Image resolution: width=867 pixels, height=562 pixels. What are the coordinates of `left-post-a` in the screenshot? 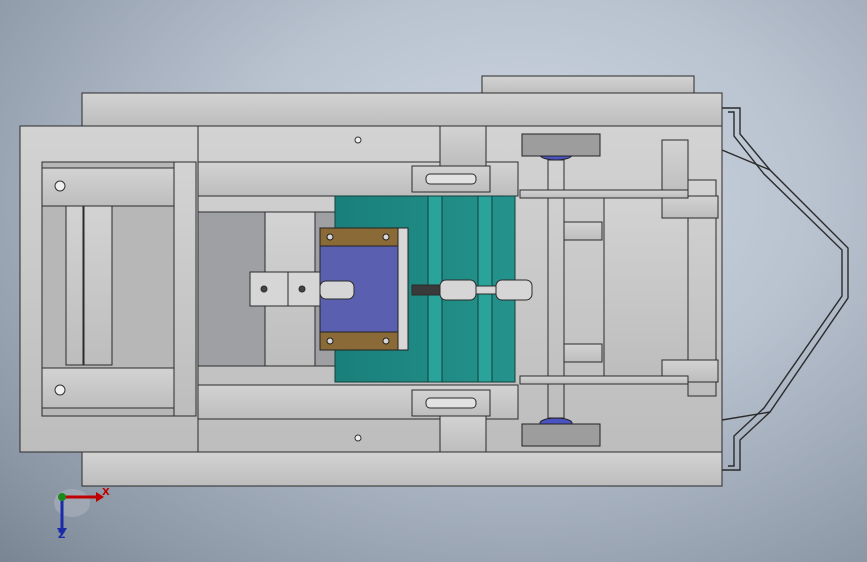 It's located at (74, 285).